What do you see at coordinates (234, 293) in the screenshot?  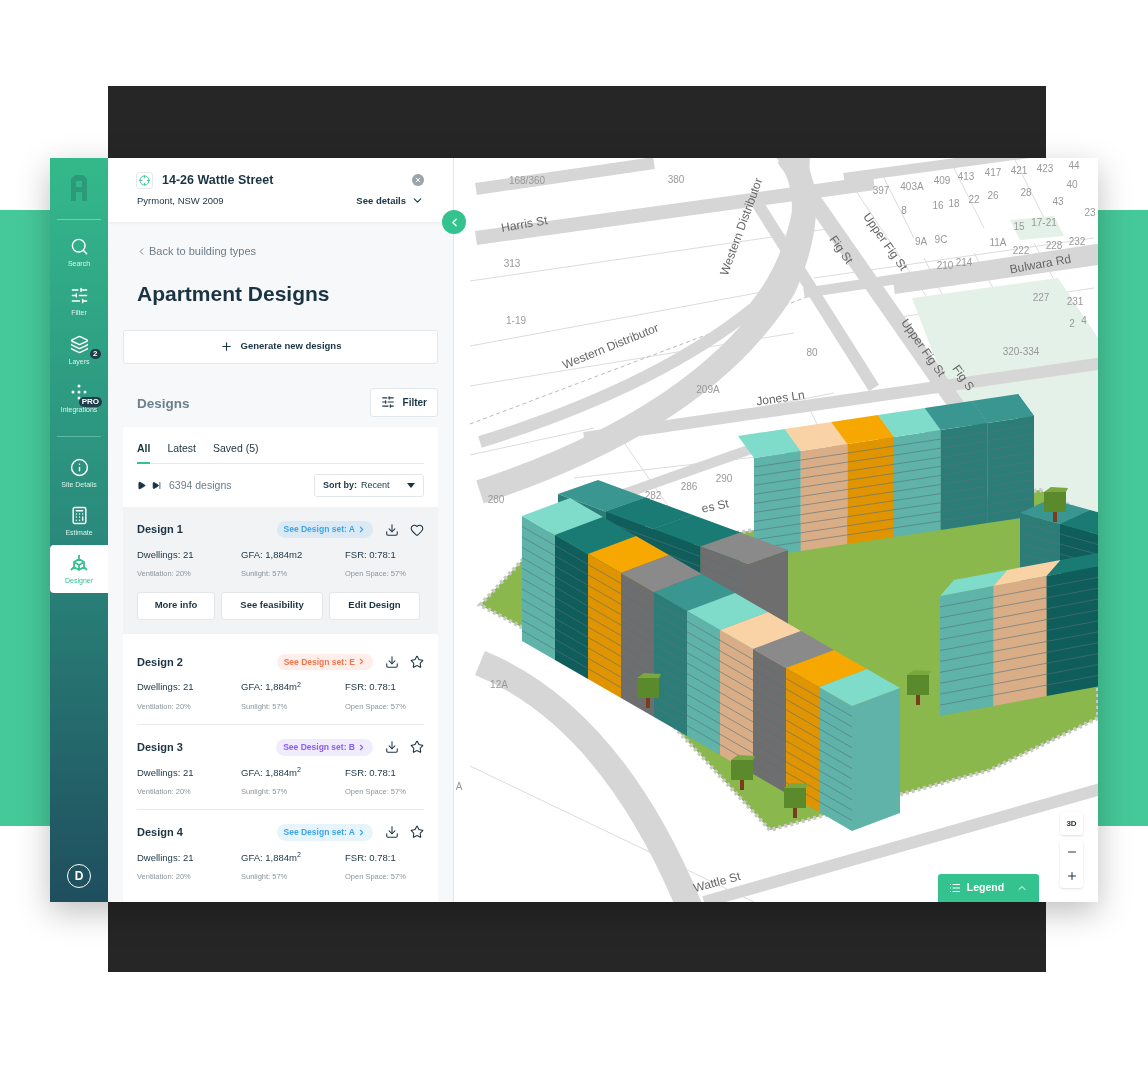 I see `page-title: Apartment Designs` at bounding box center [234, 293].